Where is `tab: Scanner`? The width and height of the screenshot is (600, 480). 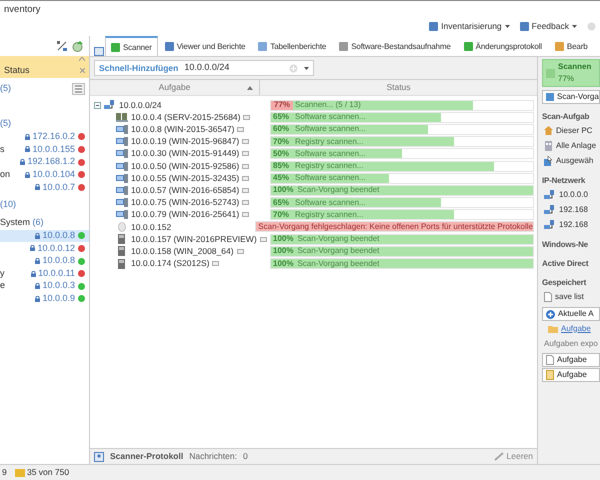
tab: Scanner is located at coordinates (131, 46).